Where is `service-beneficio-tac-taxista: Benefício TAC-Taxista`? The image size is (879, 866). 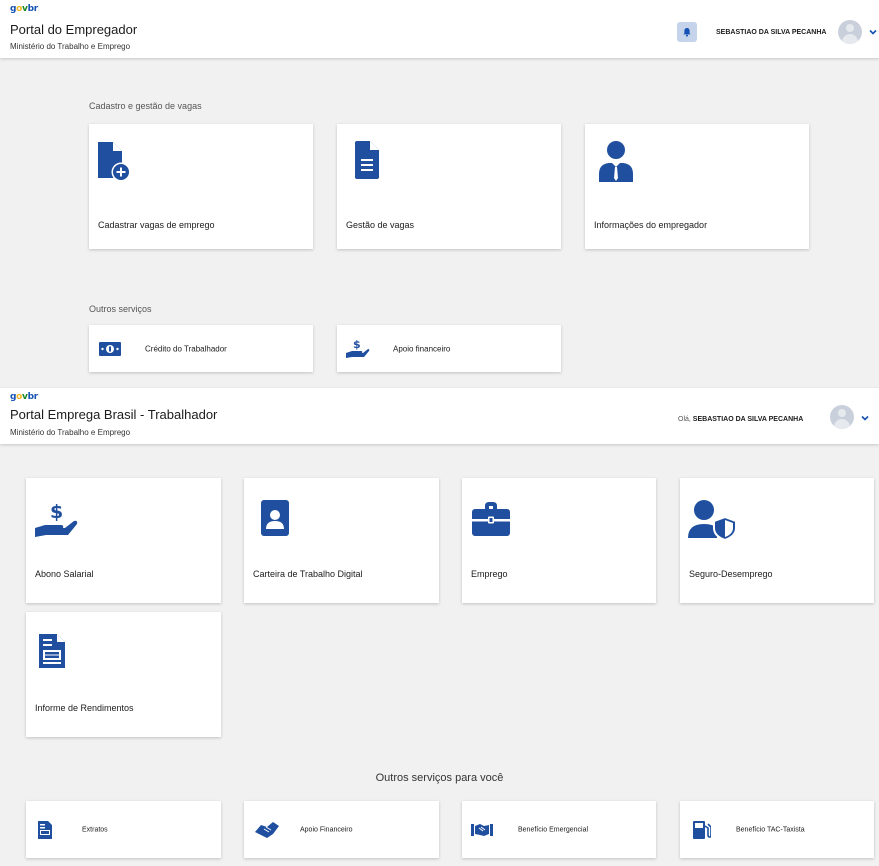
service-beneficio-tac-taxista: Benefício TAC-Taxista is located at coordinates (777, 829).